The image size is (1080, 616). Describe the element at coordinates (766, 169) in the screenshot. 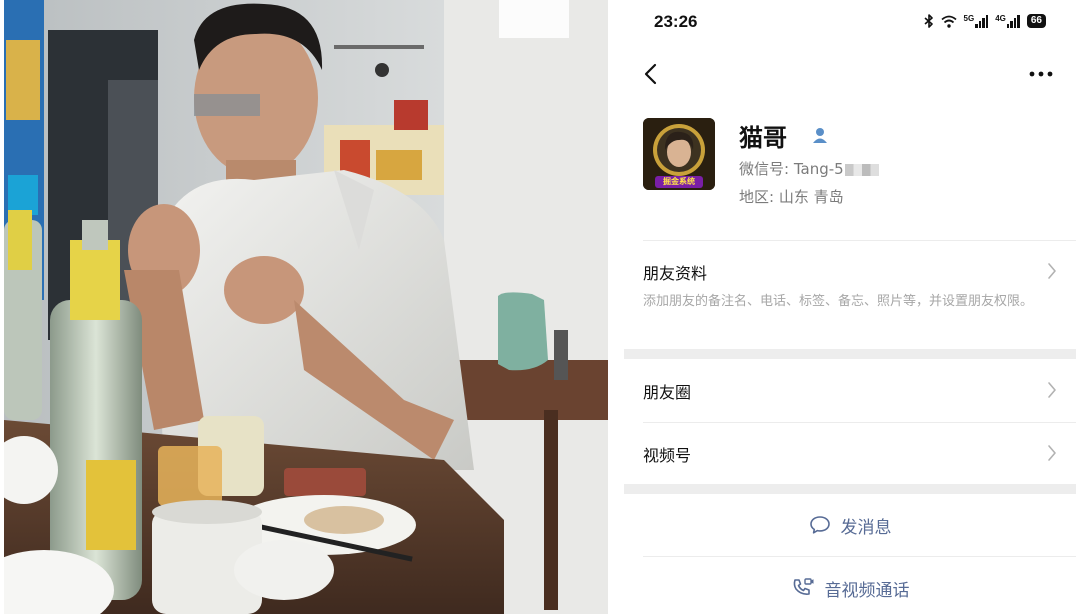

I see `wechat-id-label: 微信号:` at that location.